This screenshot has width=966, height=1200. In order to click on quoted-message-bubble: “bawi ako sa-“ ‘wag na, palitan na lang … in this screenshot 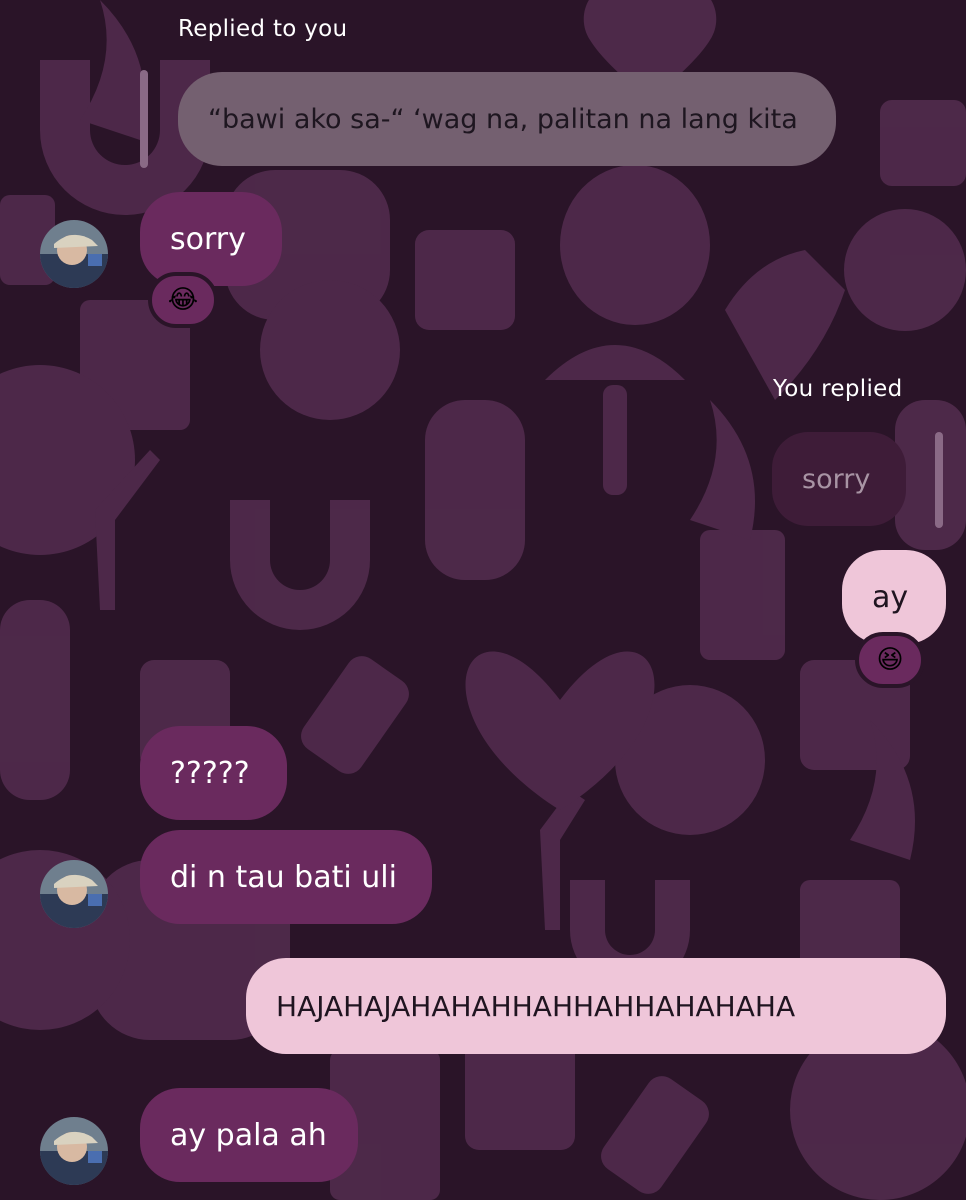, I will do `click(507, 119)`.